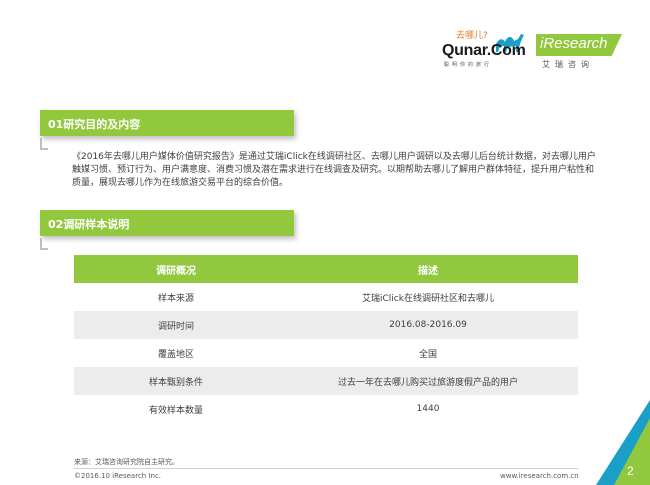  Describe the element at coordinates (623, 442) in the screenshot. I see `corner-decoration` at that location.